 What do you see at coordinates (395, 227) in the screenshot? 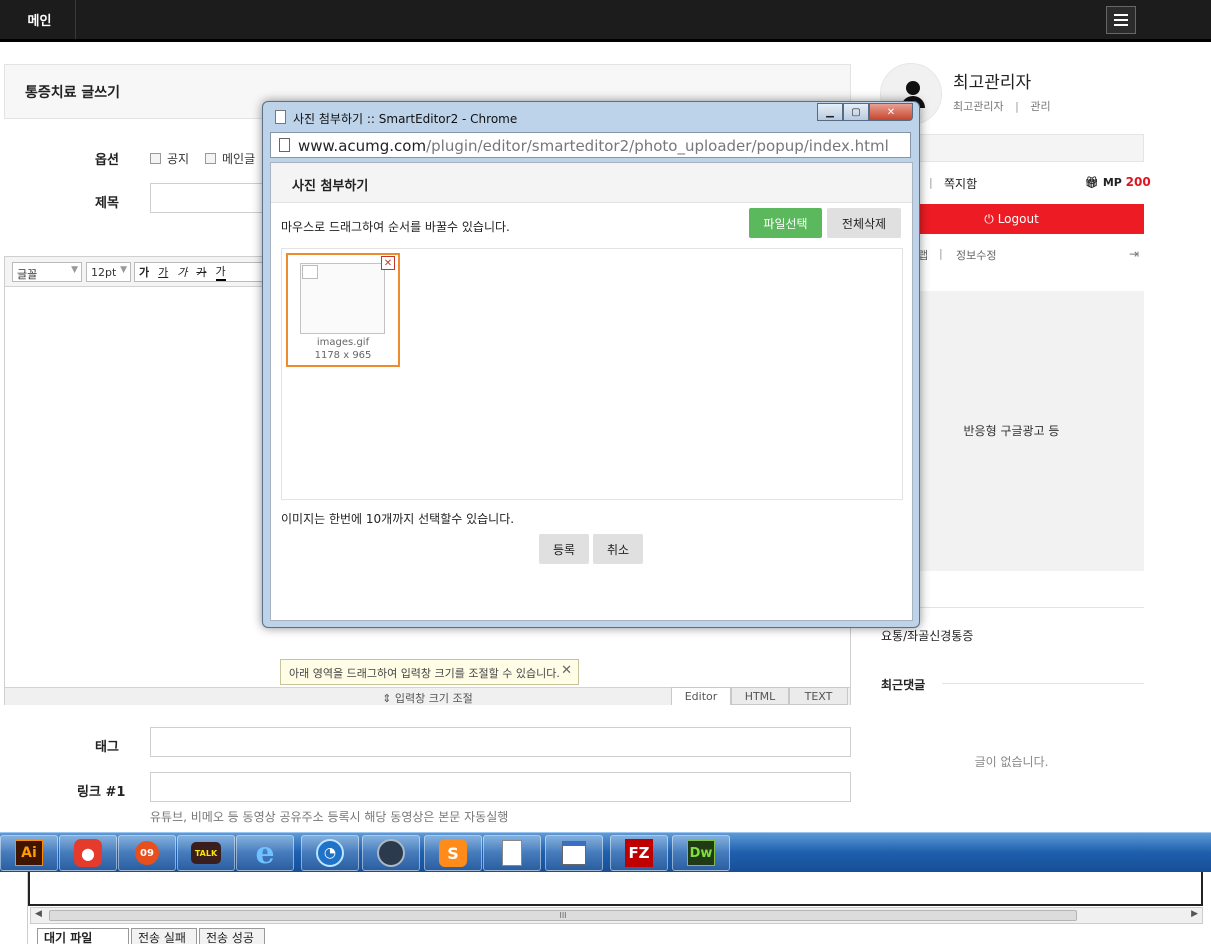
I see `drag-description: 마우스로 드래그하여 순서를 바꿀수 있습니다.` at bounding box center [395, 227].